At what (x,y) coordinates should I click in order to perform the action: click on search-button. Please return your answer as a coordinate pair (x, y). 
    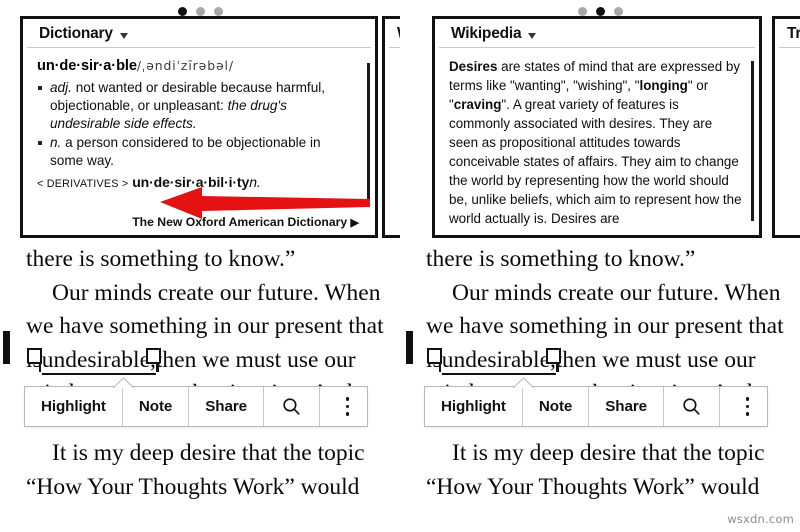
    Looking at the image, I should click on (292, 406).